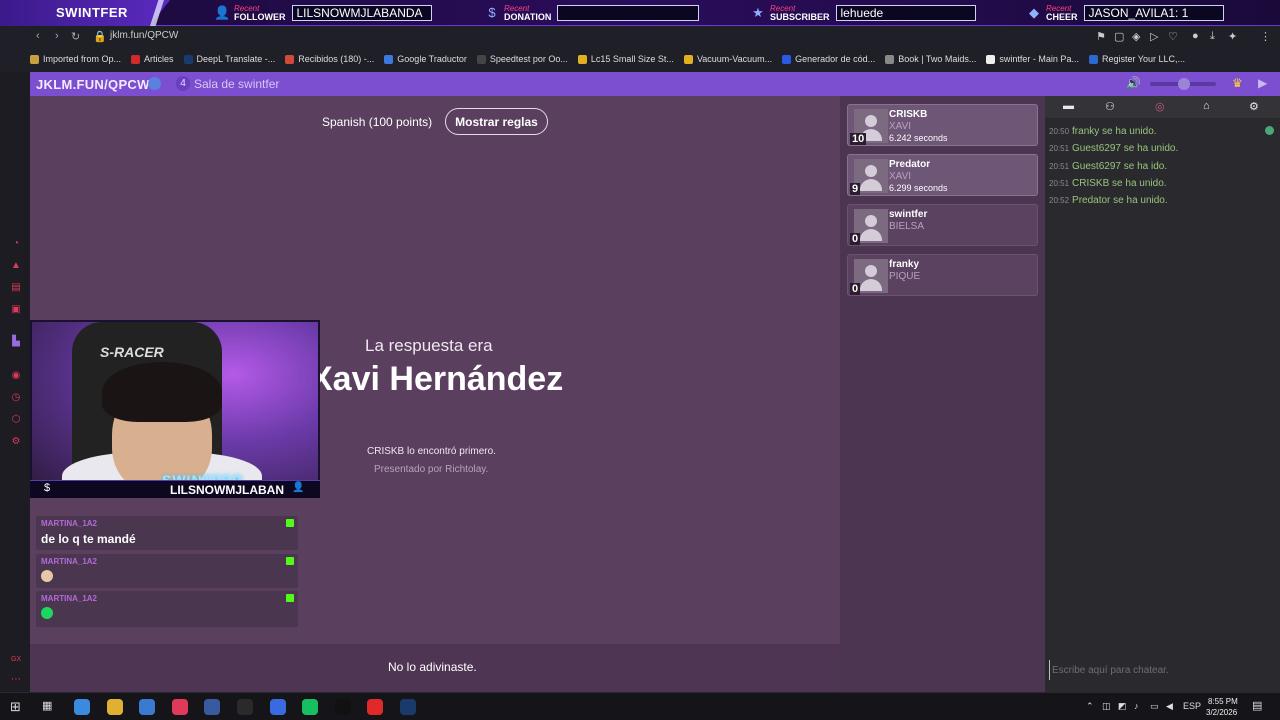  I want to click on user-icon: 👤, so click(298, 487).